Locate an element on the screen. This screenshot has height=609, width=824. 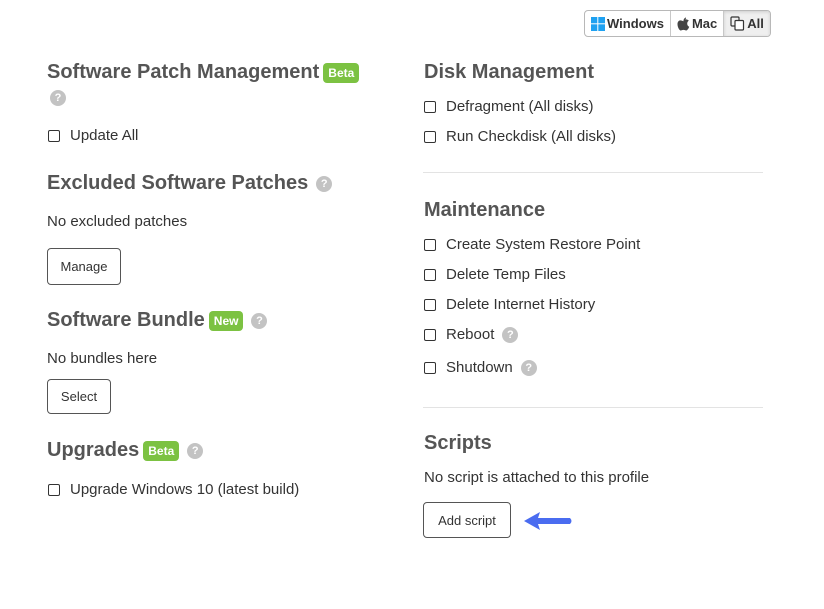
upgrades-heading: Upgrades Beta ? is located at coordinates (125, 450).